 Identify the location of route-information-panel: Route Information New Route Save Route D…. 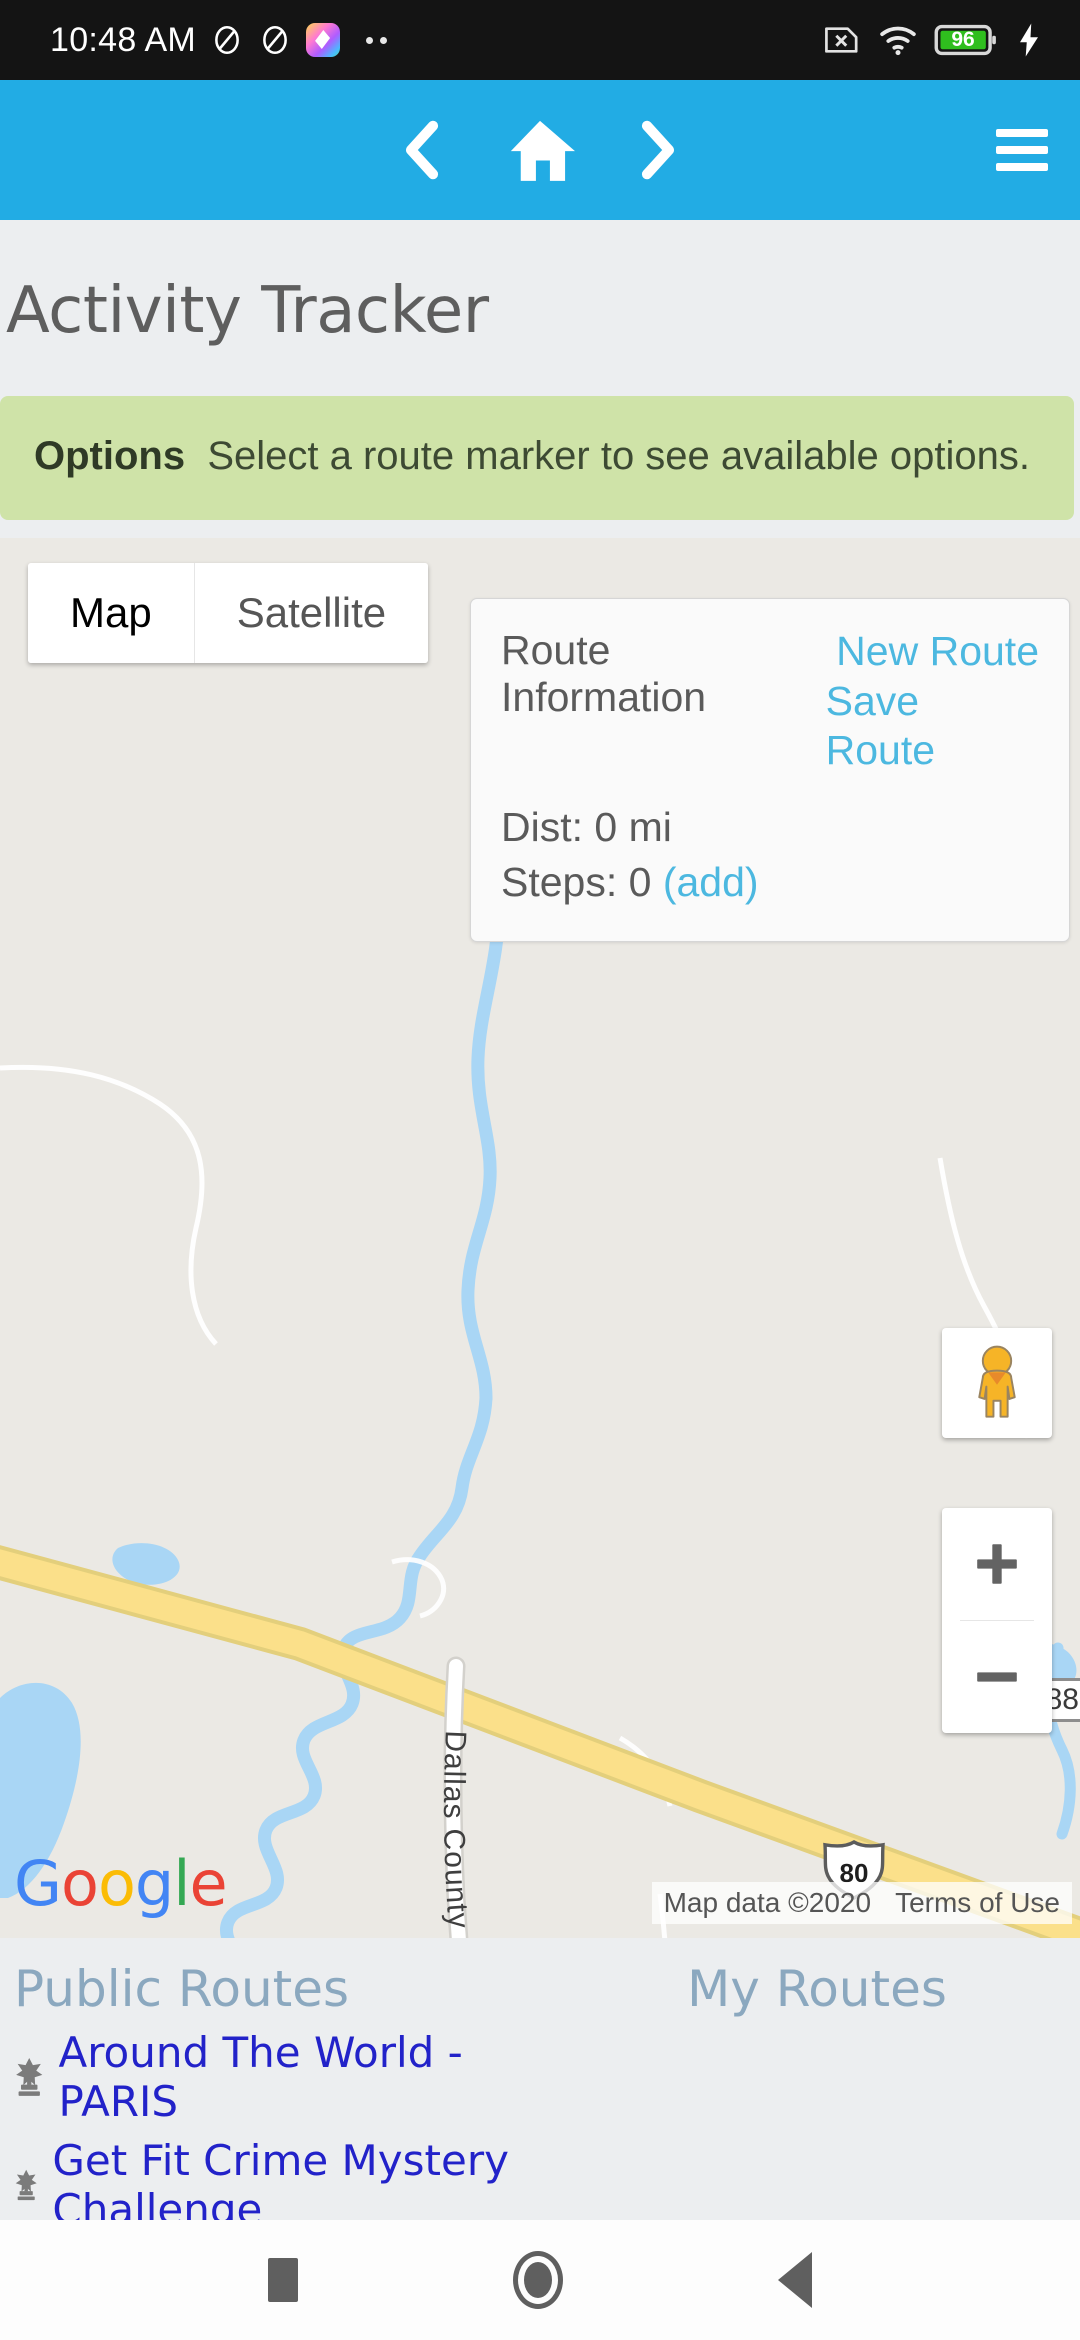
(770, 770).